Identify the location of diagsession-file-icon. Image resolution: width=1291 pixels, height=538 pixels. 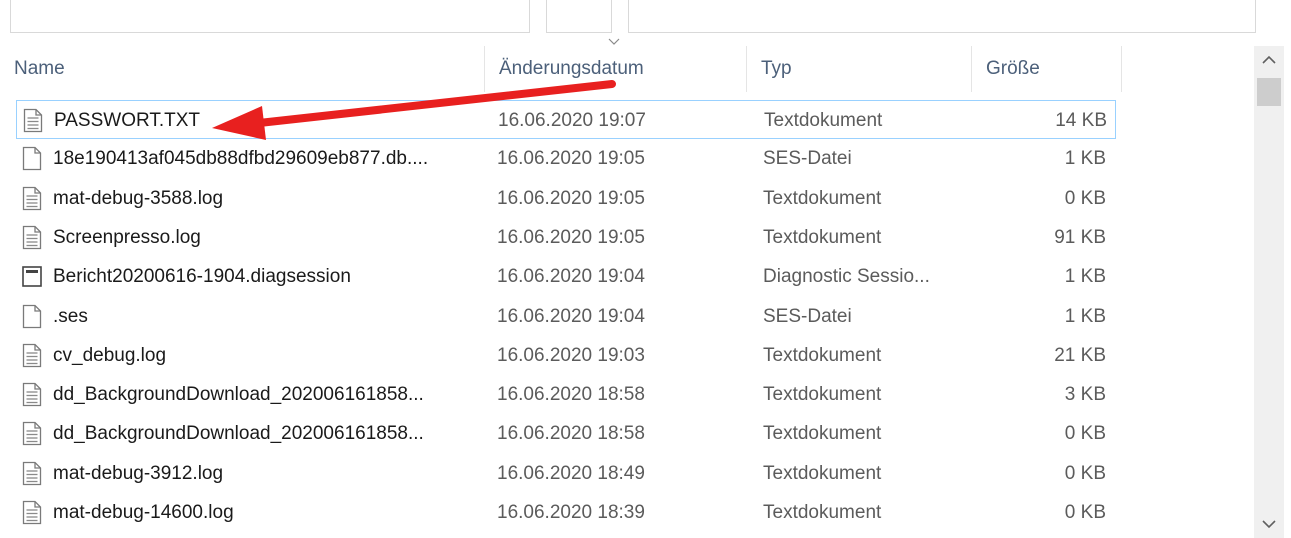
(32, 276).